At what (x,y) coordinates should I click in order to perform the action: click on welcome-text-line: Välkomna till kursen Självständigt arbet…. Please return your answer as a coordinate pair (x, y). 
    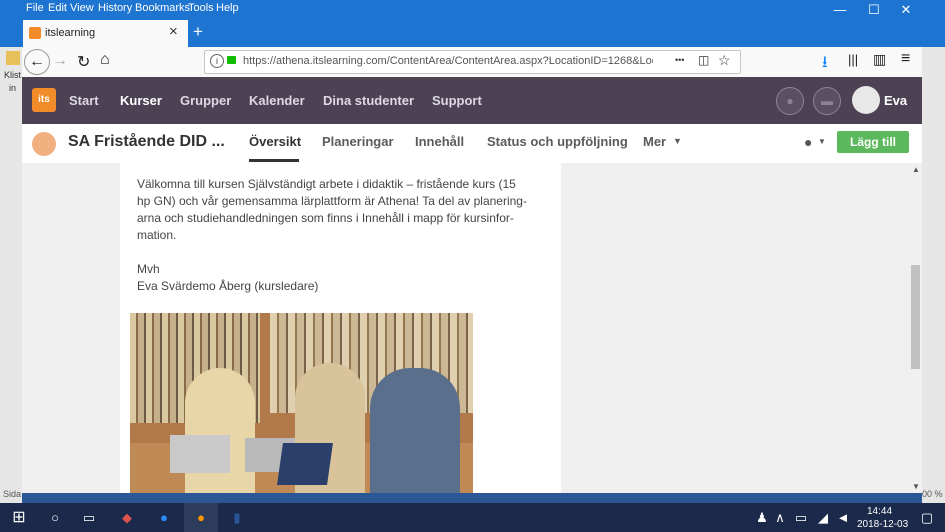
    Looking at the image, I should click on (326, 184).